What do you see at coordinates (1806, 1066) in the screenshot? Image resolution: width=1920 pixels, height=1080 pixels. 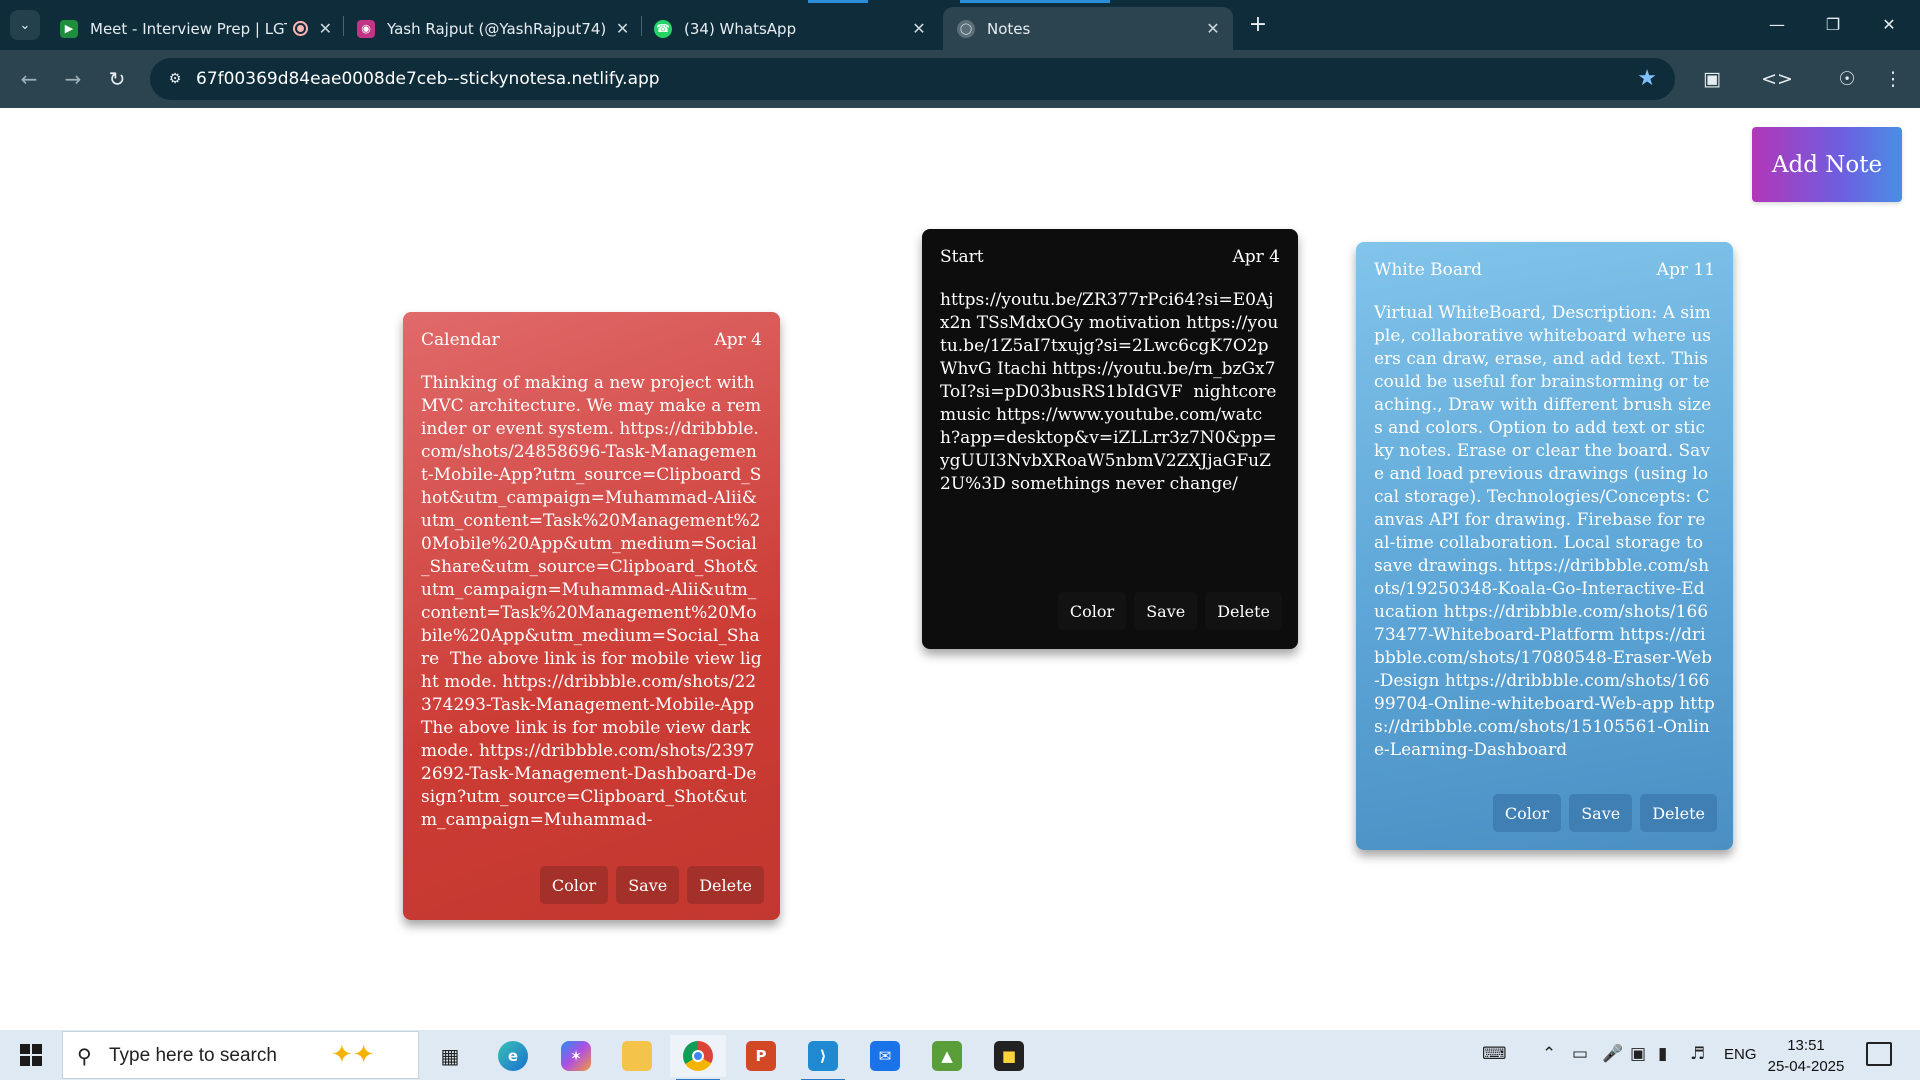 I see `clock-date: 25-04-2025` at bounding box center [1806, 1066].